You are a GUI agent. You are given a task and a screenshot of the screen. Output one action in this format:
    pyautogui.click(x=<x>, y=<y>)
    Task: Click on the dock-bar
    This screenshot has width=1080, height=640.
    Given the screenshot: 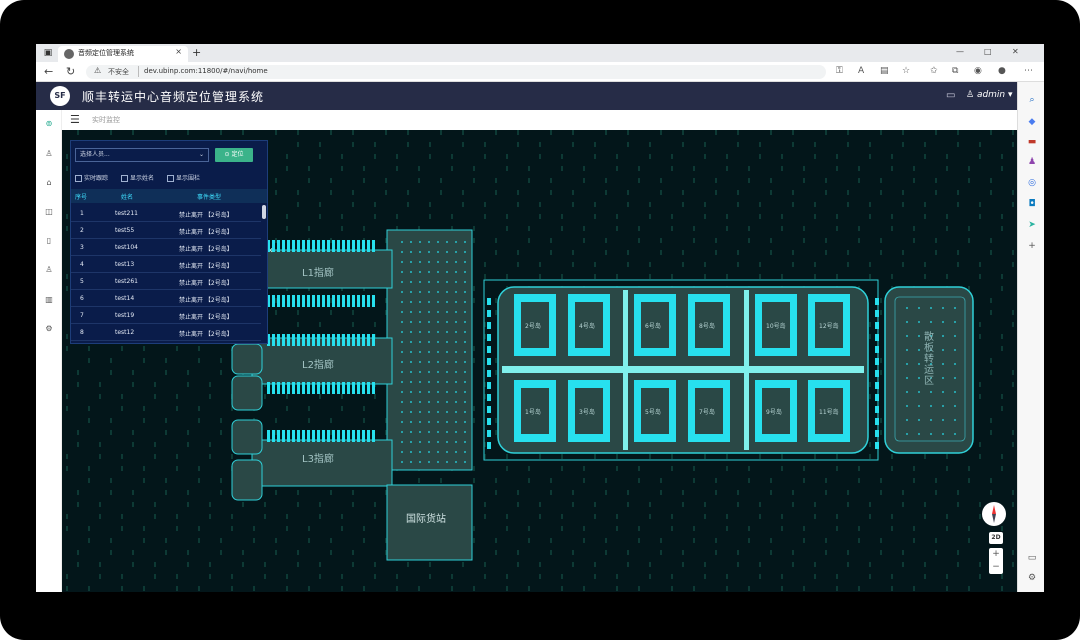 What is the action you would take?
    pyautogui.click(x=363, y=246)
    